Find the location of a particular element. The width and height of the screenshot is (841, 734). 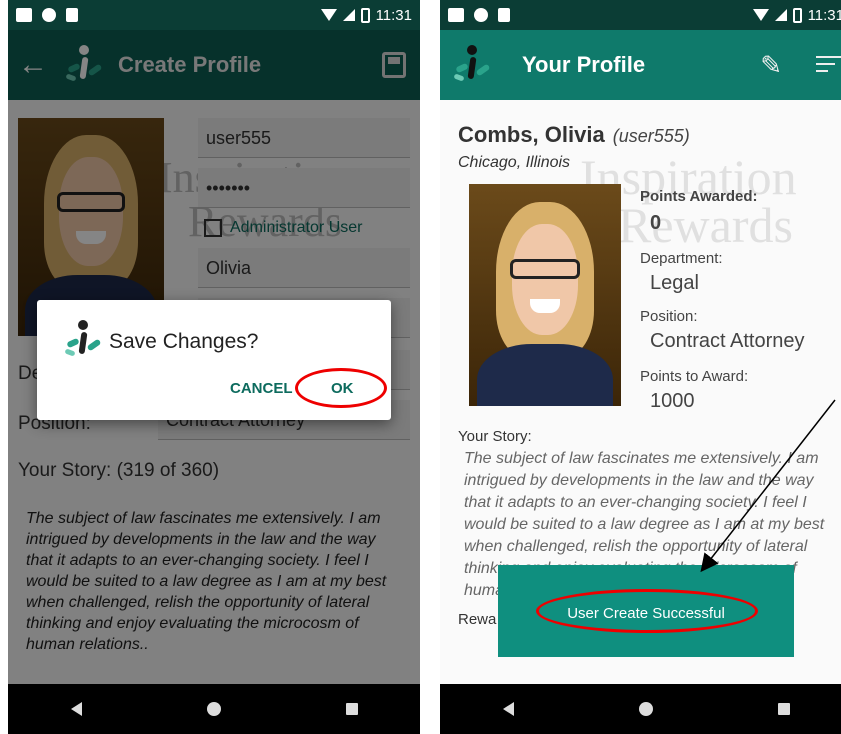

cancel-button: CANCEL is located at coordinates (261, 388).